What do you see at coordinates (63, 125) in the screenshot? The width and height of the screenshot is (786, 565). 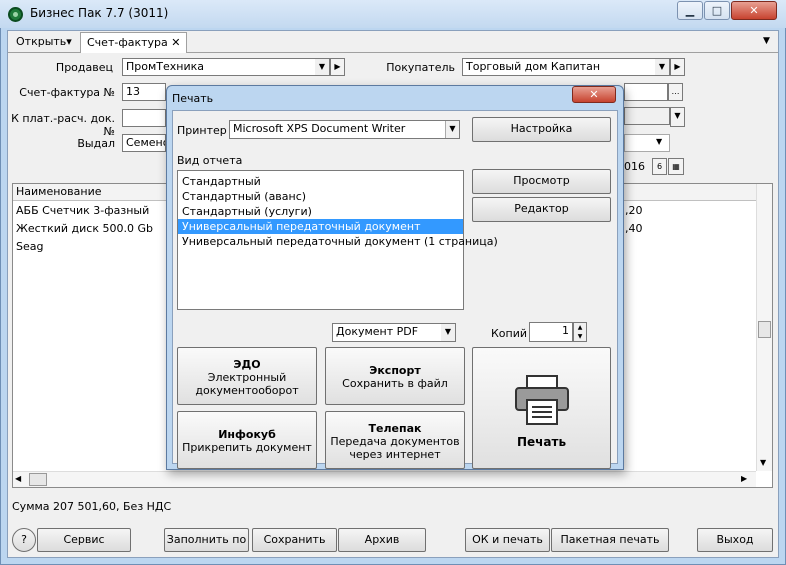 I see `payment-doc-label: К плат.-расч. док. №` at bounding box center [63, 125].